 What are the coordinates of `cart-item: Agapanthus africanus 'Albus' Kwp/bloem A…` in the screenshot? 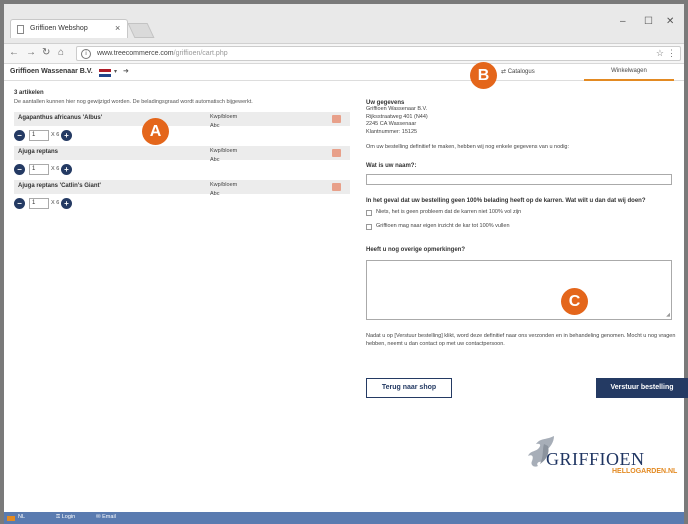 It's located at (182, 128).